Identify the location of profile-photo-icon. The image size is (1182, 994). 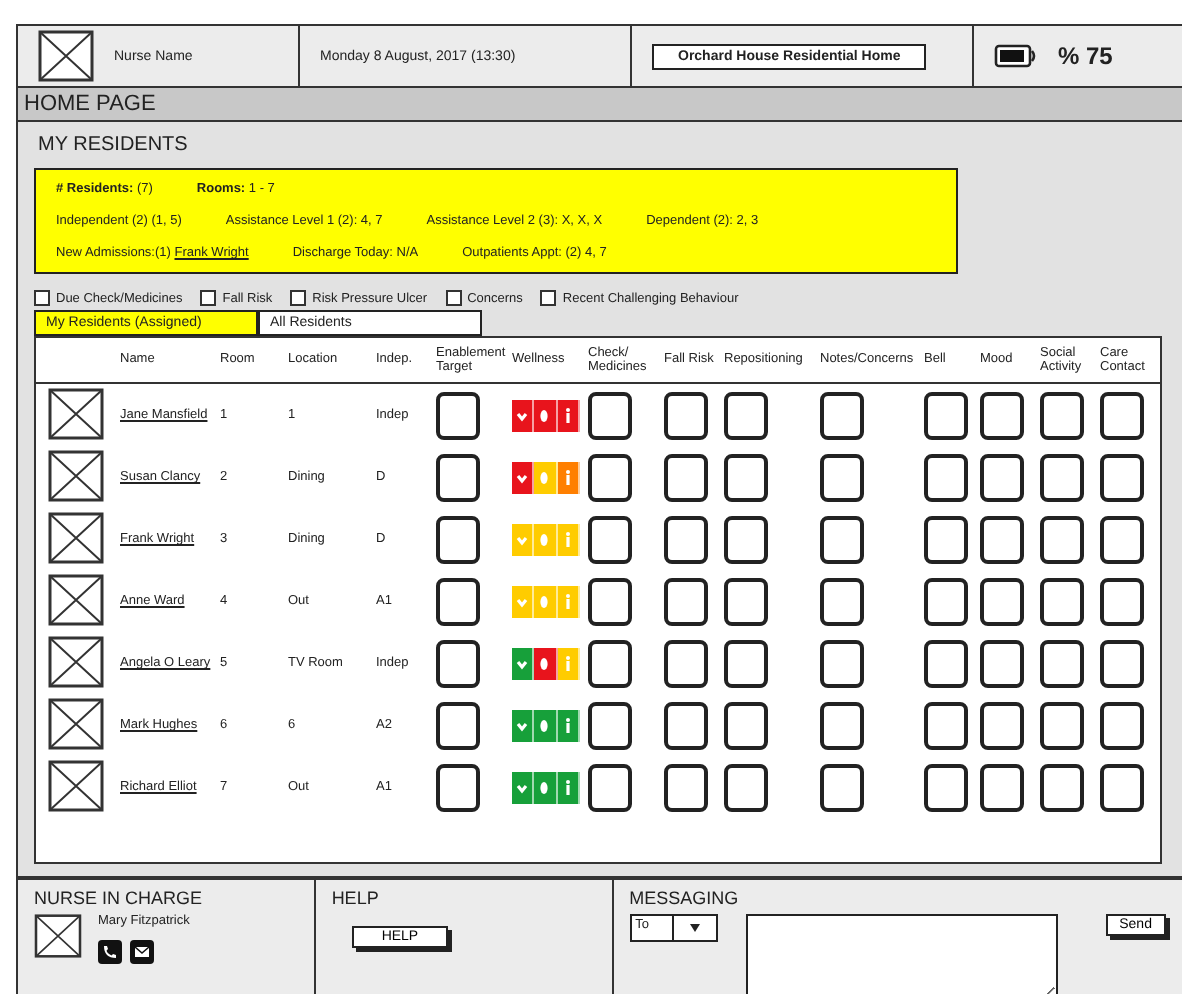
(66, 56).